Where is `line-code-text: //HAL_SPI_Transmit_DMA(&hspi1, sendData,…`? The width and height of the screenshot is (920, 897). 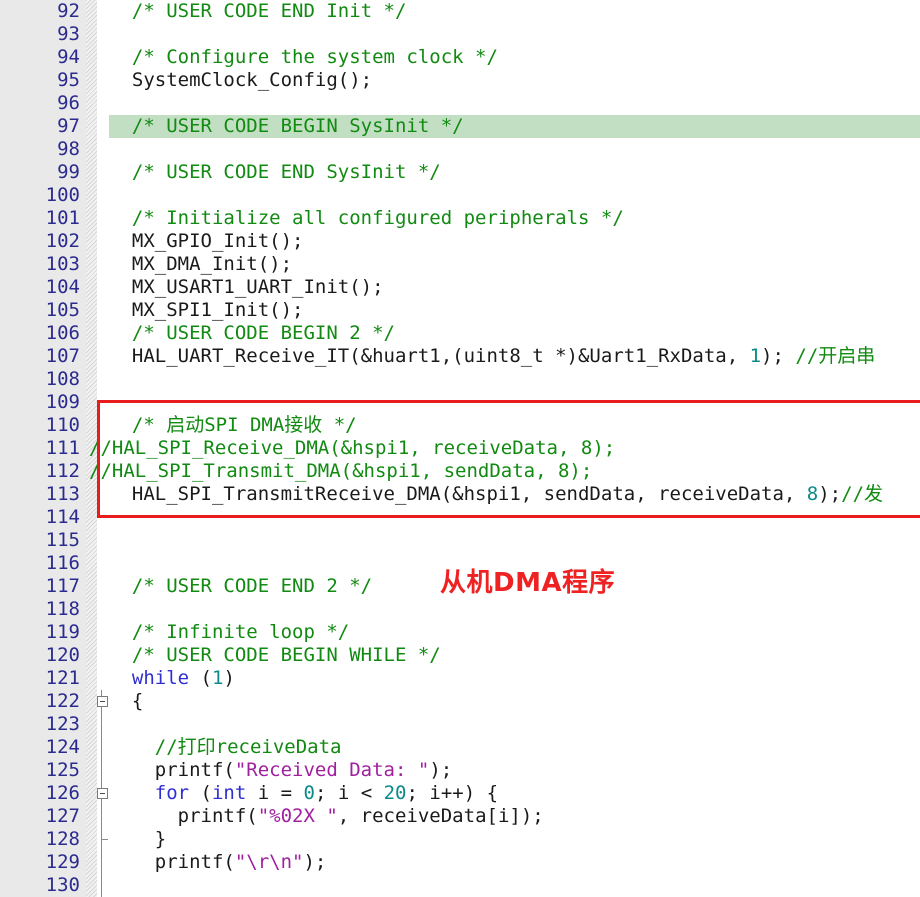 line-code-text: //HAL_SPI_Transmit_DMA(&hspi1, sendData,… is located at coordinates (340, 471).